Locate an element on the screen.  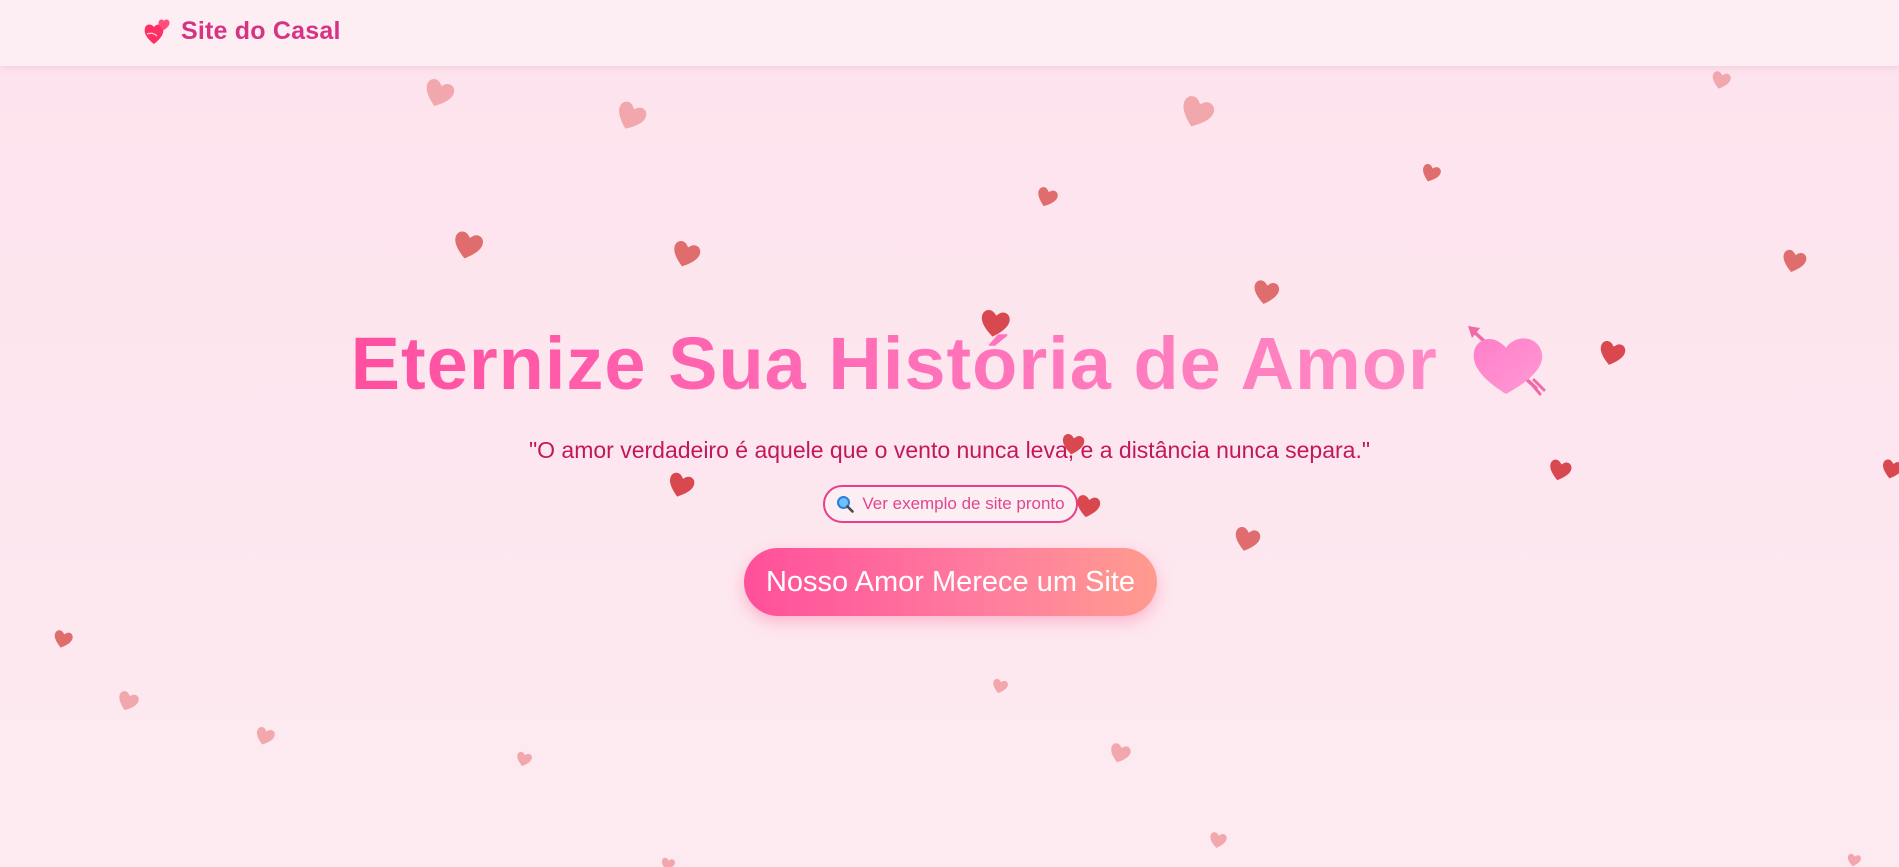
create-site-button: Nosso Amor Merece um Site is located at coordinates (950, 582).